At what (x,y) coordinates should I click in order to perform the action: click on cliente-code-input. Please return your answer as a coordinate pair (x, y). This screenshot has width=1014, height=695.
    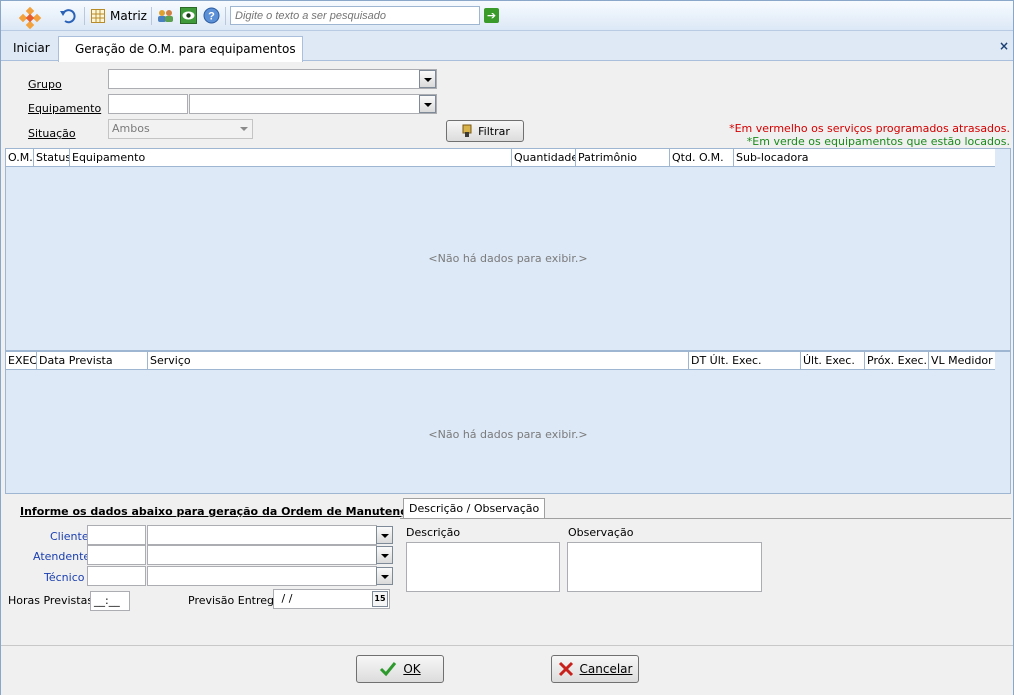
    Looking at the image, I should click on (116, 535).